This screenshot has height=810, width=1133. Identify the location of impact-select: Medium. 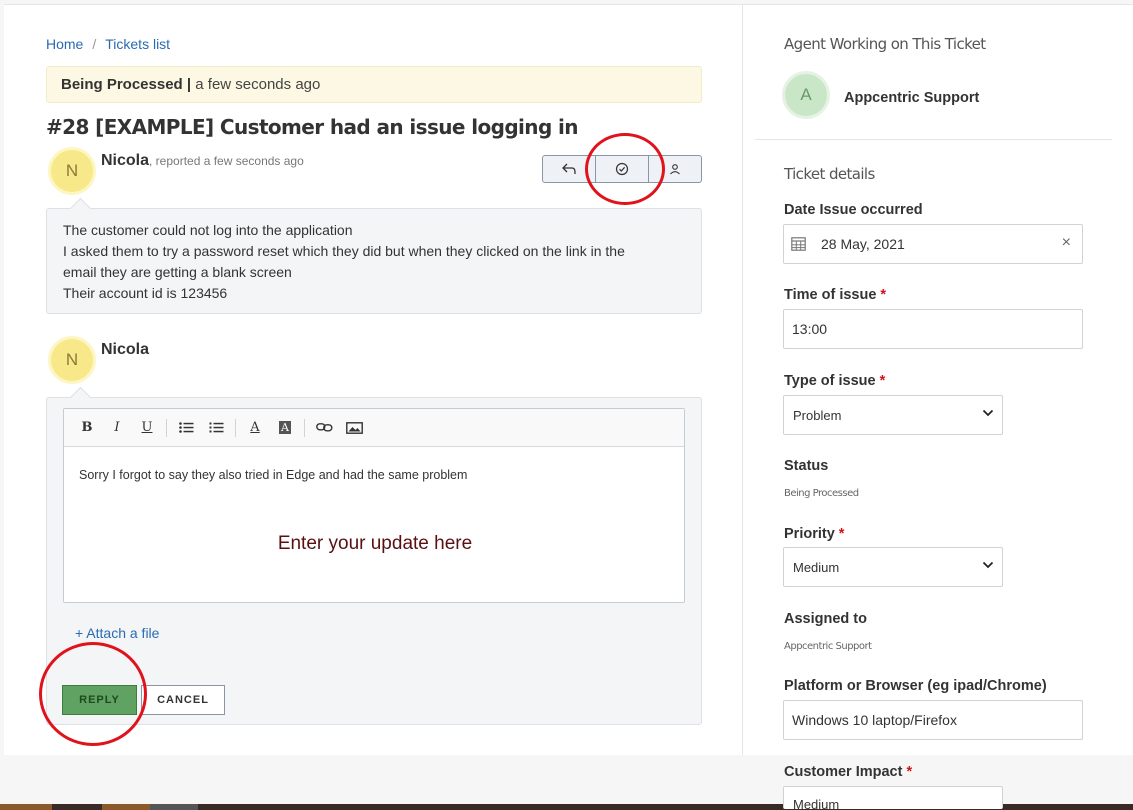
(893, 797).